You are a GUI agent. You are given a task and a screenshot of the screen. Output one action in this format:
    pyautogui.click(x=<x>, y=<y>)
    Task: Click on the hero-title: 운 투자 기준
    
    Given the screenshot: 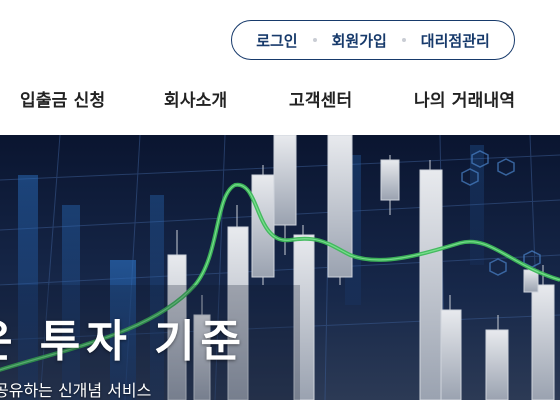 What is the action you would take?
    pyautogui.click(x=124, y=341)
    